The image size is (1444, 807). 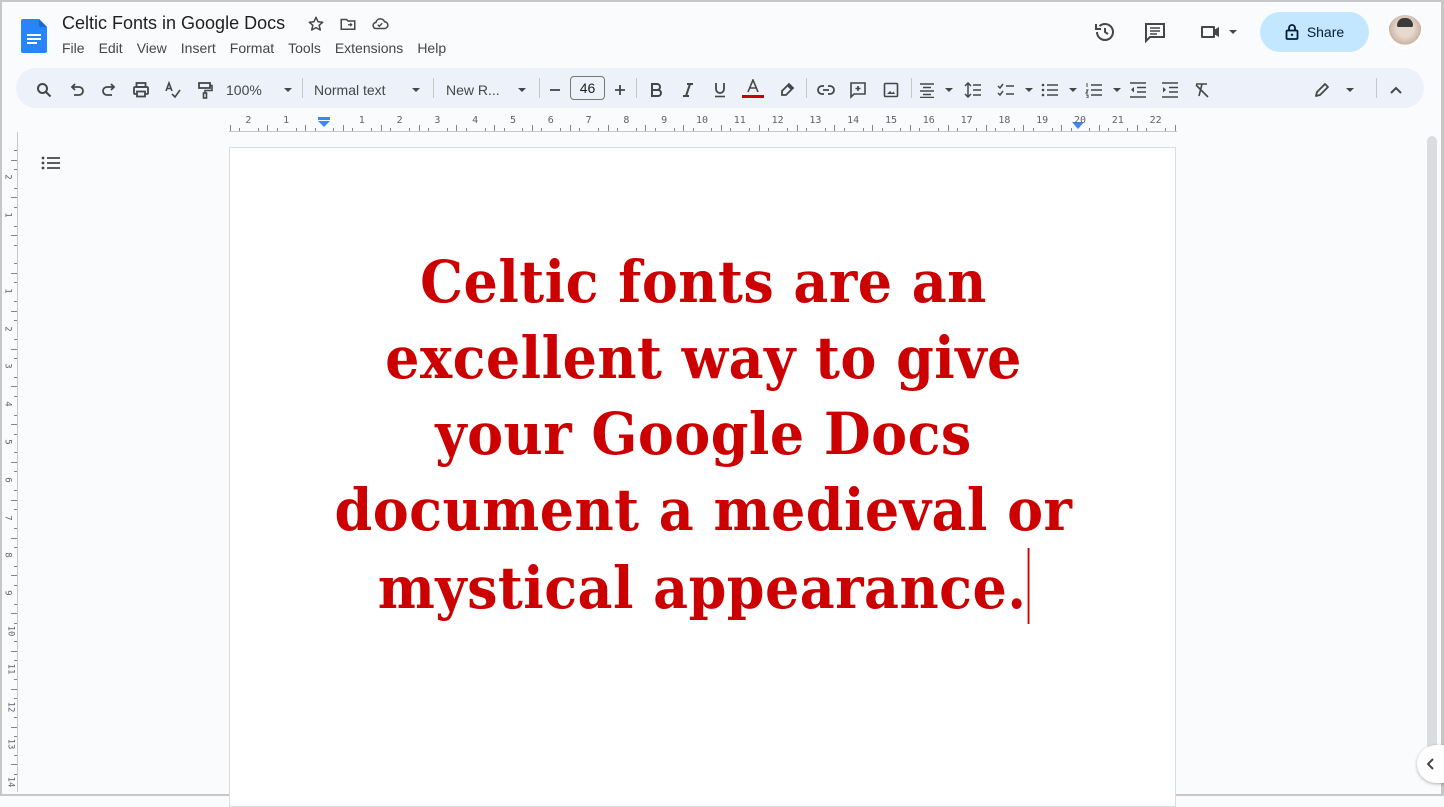 I want to click on search-icon, so click(x=44, y=90).